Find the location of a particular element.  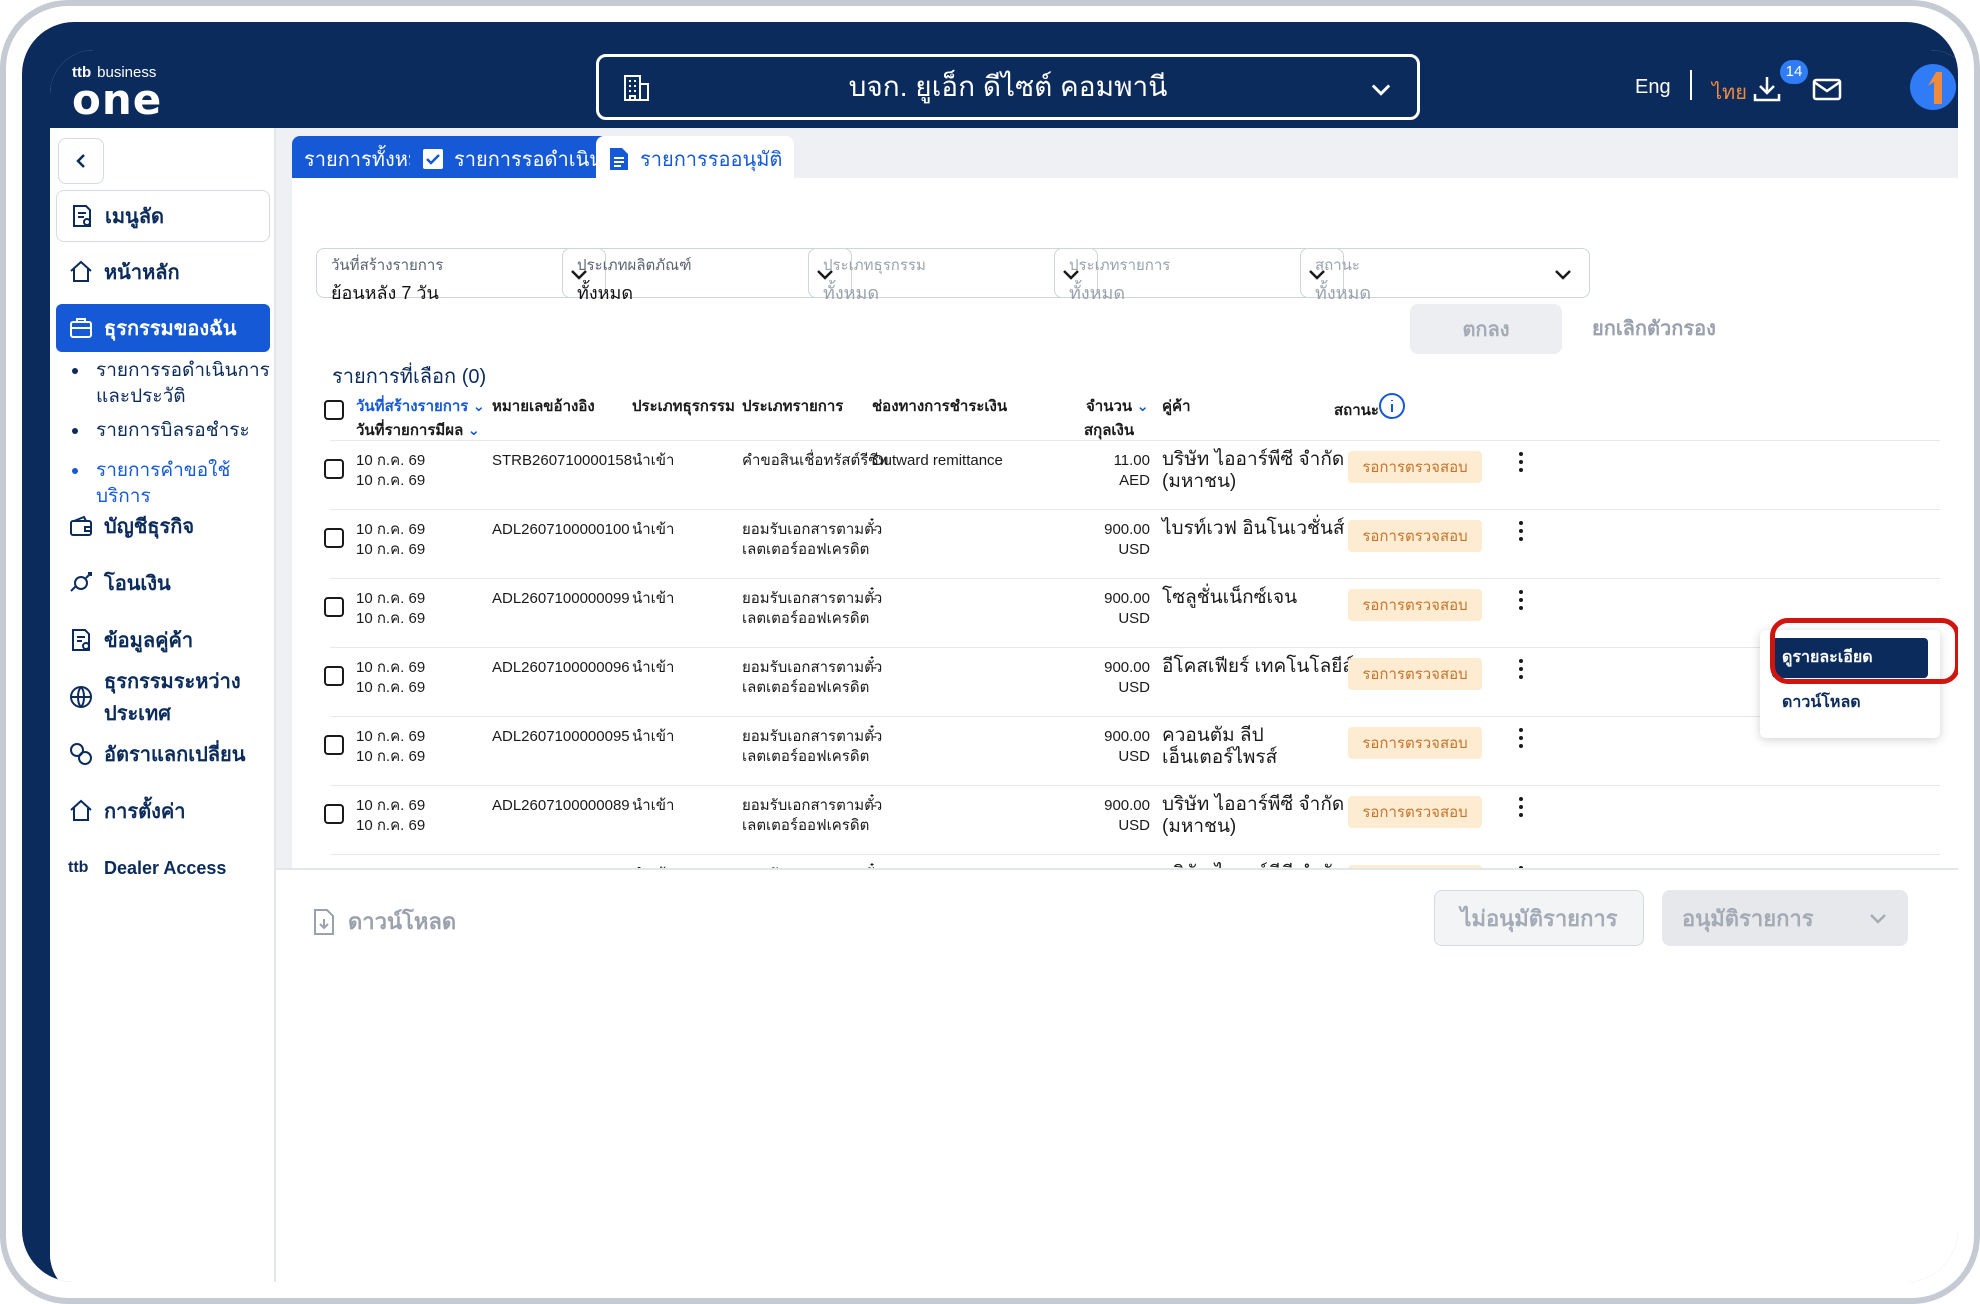

chevron-down-icon: ⌄ is located at coordinates (1142, 406).